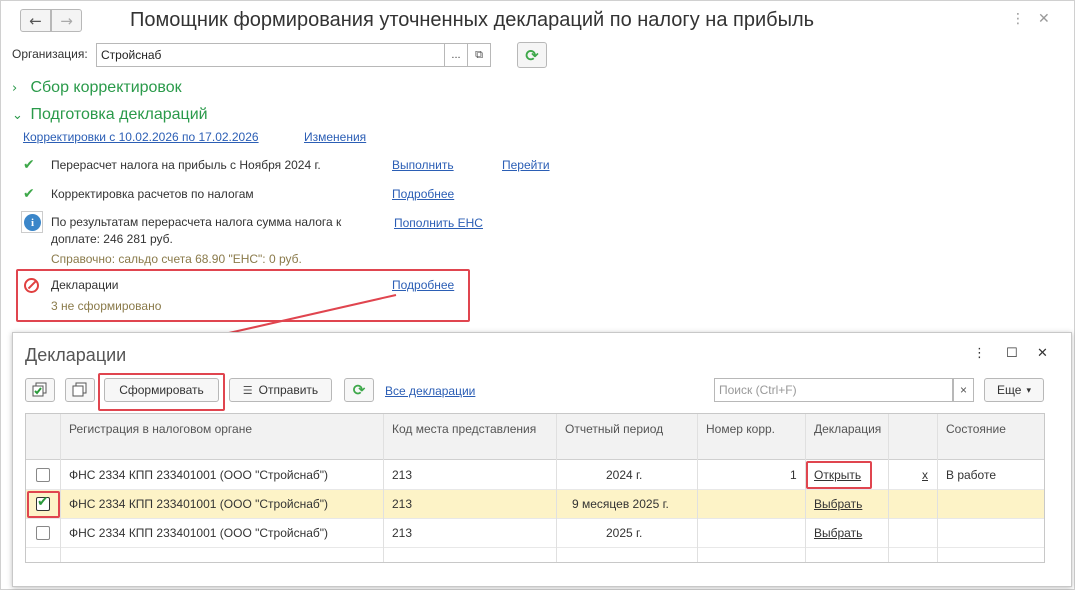 The width and height of the screenshot is (1075, 590). I want to click on check-all-icon, so click(39, 389).